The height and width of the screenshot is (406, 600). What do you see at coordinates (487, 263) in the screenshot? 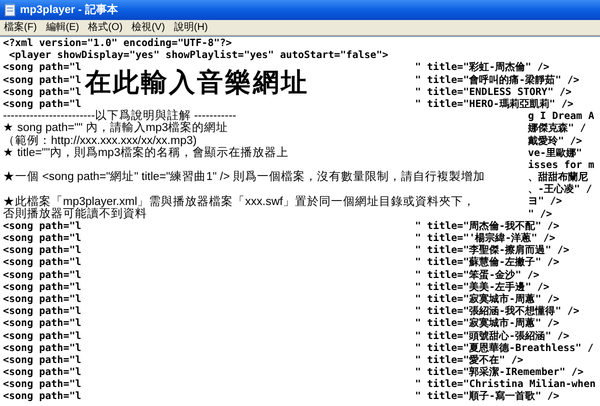
I see `code-text: " title="蘇慧倫-左撇子" />` at bounding box center [487, 263].